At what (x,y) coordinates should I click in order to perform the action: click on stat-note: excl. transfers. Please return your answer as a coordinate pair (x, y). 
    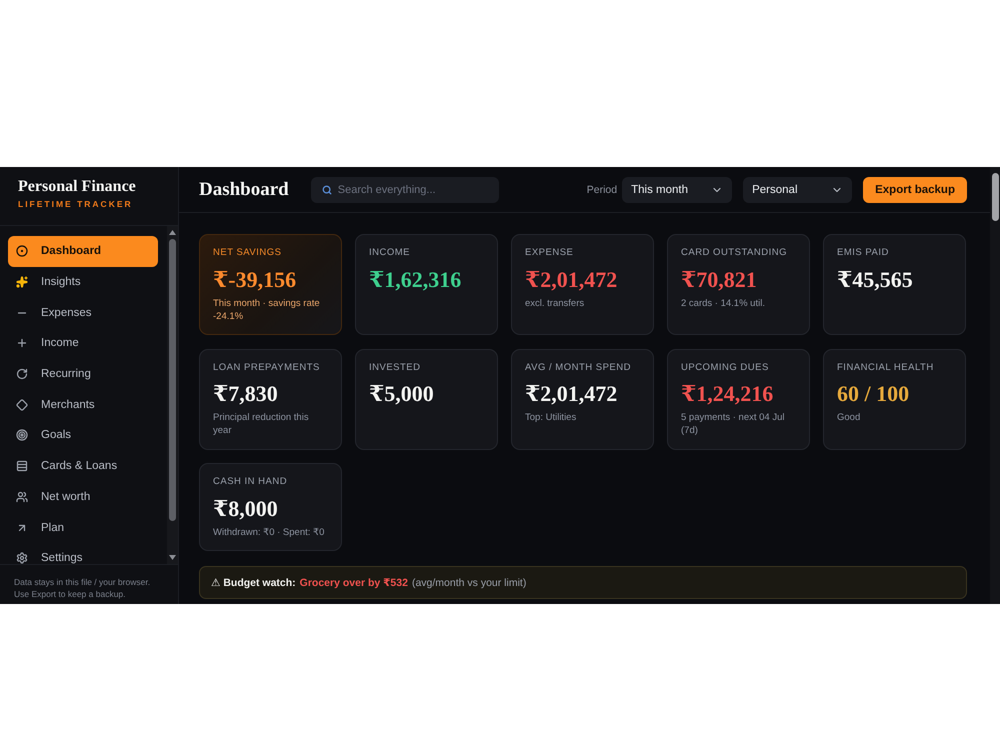
    Looking at the image, I should click on (555, 303).